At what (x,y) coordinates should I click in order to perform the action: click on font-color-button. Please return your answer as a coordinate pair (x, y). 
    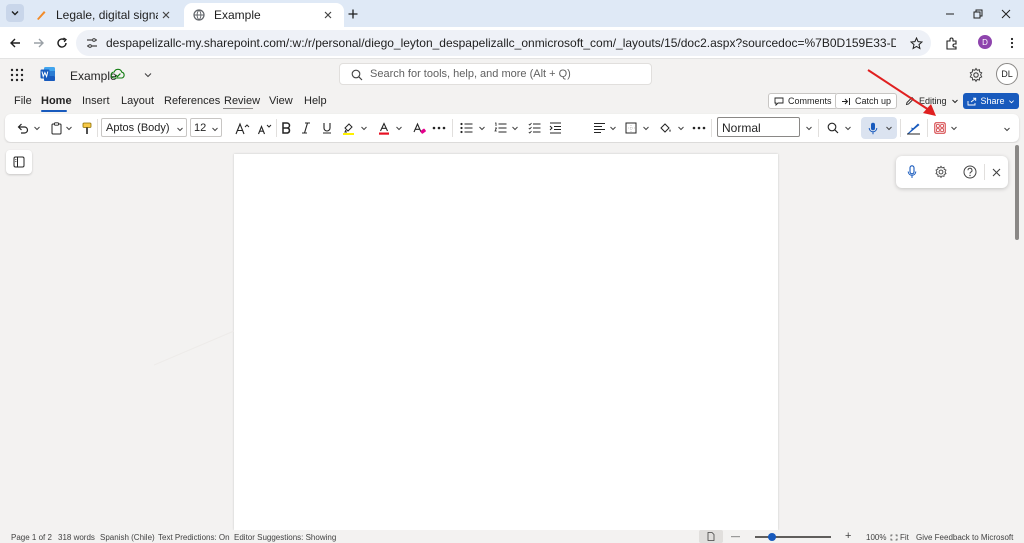
    Looking at the image, I should click on (384, 128).